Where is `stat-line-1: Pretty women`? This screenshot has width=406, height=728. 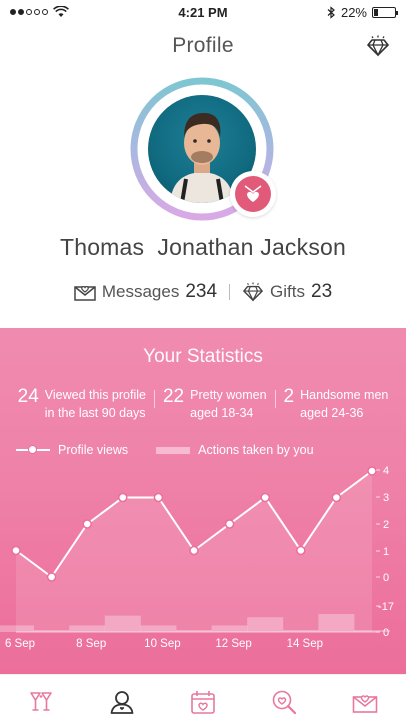 stat-line-1: Pretty women is located at coordinates (228, 395).